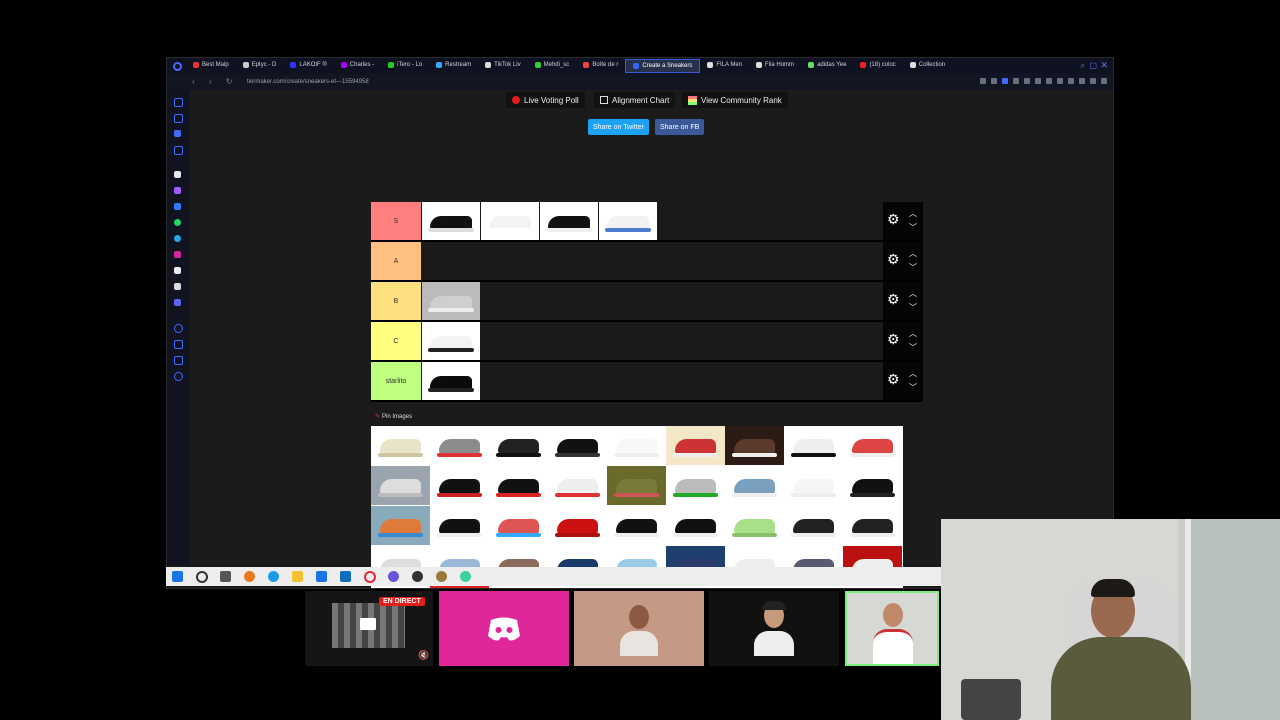  What do you see at coordinates (178, 376) in the screenshot?
I see `settings-icon` at bounding box center [178, 376].